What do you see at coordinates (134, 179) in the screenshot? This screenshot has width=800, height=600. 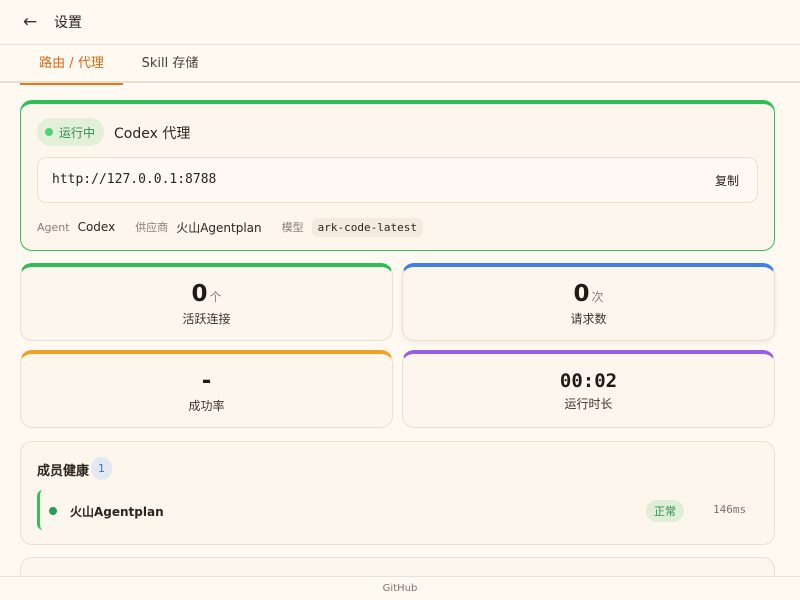 I see `proxy-url: http://127.0.0.1:8788` at bounding box center [134, 179].